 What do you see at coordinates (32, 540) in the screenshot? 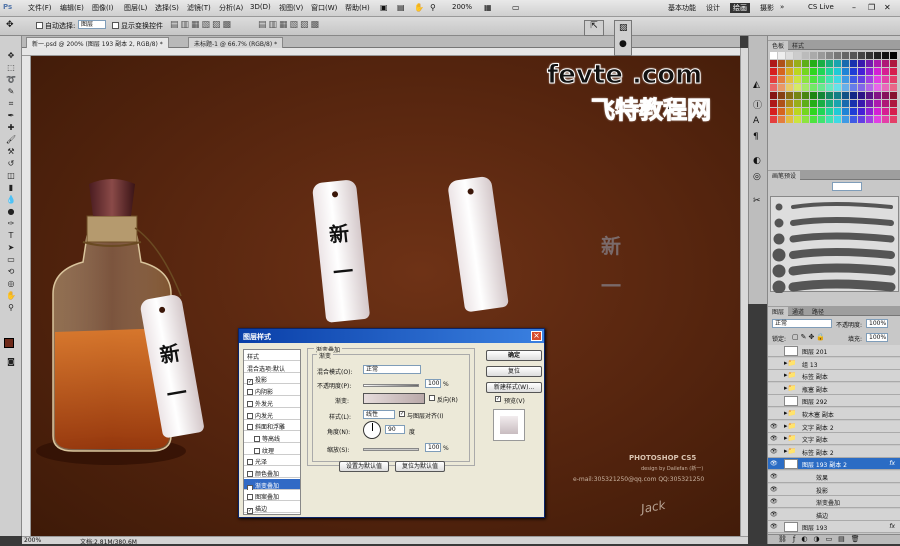
I see `status-zoom: 200%` at bounding box center [32, 540].